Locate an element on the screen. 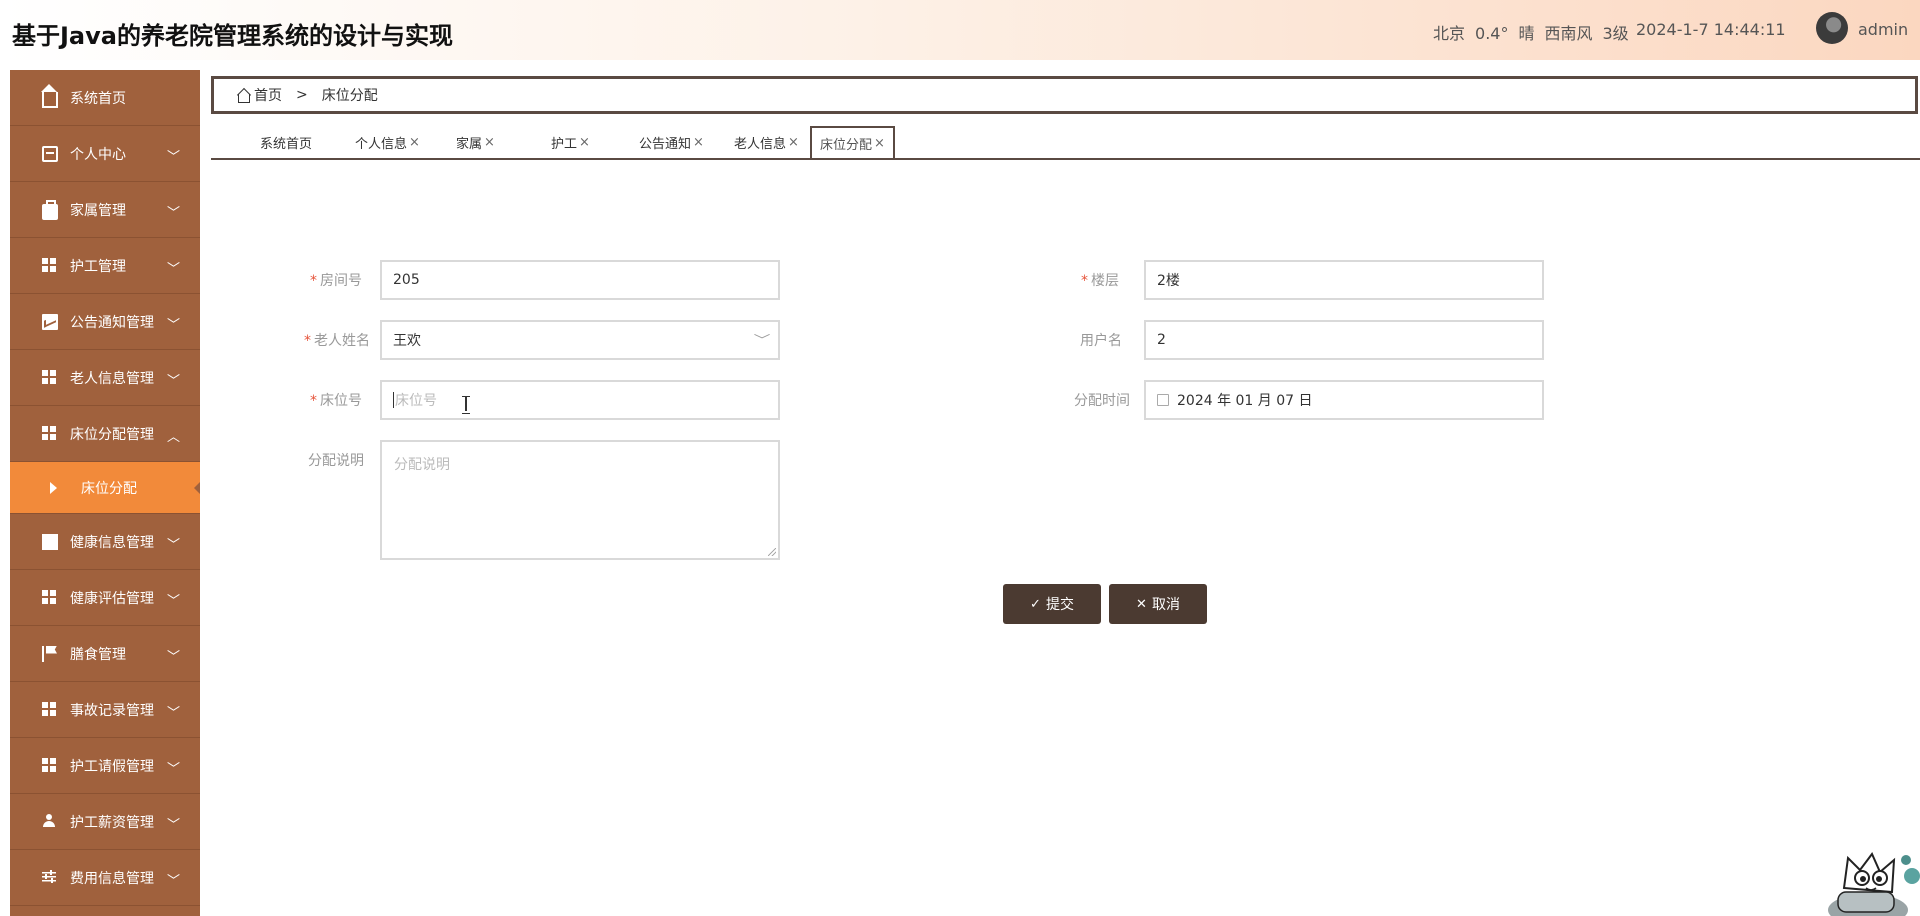  floor-input: 2楼 is located at coordinates (1344, 280).